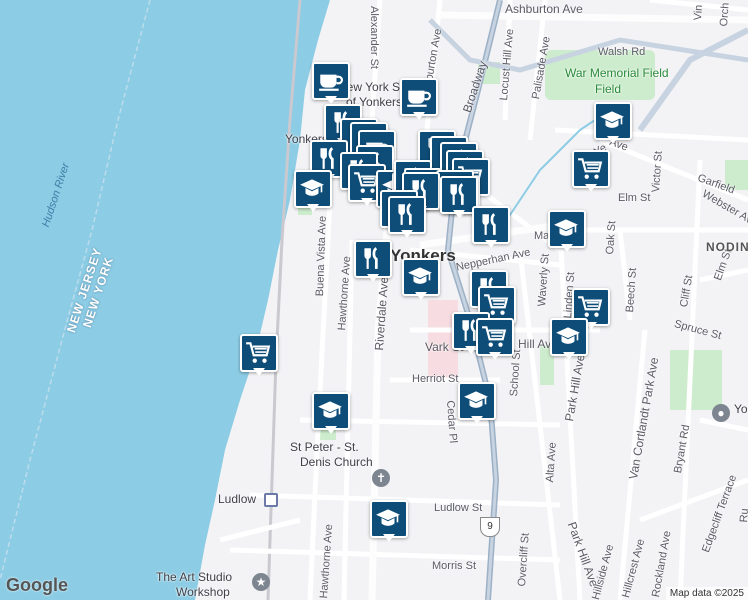 The width and height of the screenshot is (748, 600). What do you see at coordinates (622, 52) in the screenshot?
I see `label-walsh-rd: Walsh Rd` at bounding box center [622, 52].